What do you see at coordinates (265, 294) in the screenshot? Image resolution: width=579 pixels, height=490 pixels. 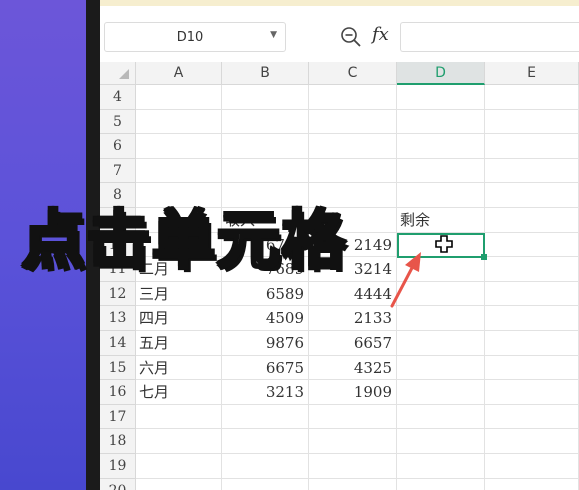 I see `cell: 6589` at bounding box center [265, 294].